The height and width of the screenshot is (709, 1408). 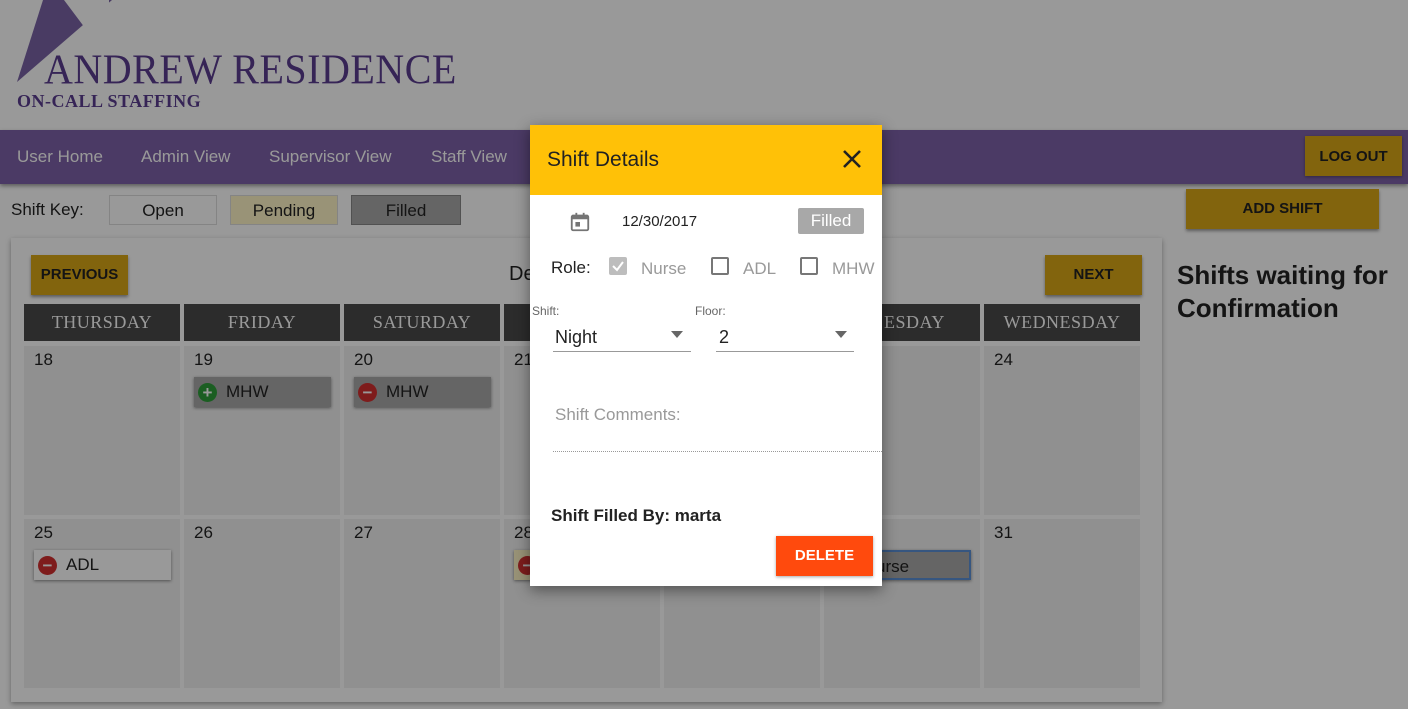 I want to click on date-field: 12/30/2017, so click(x=659, y=221).